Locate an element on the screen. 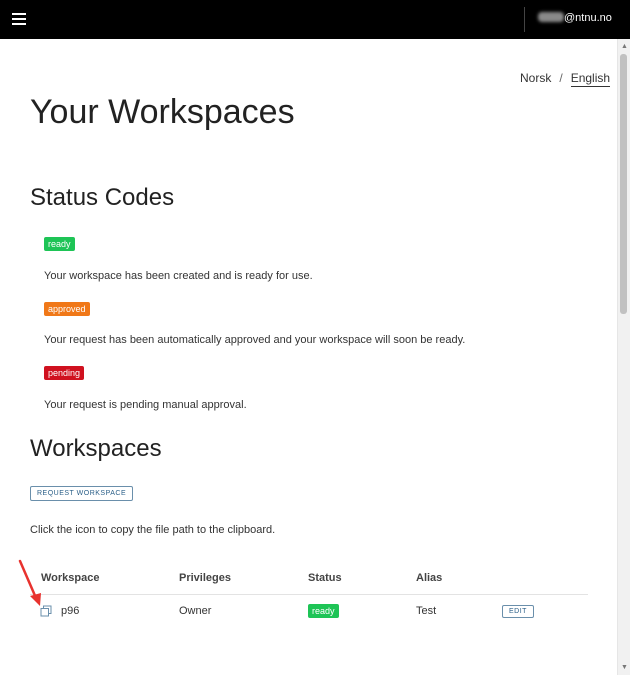 Image resolution: width=630 pixels, height=675 pixels. request-workspace-button: REQUEST WORKSPACE is located at coordinates (82, 493).